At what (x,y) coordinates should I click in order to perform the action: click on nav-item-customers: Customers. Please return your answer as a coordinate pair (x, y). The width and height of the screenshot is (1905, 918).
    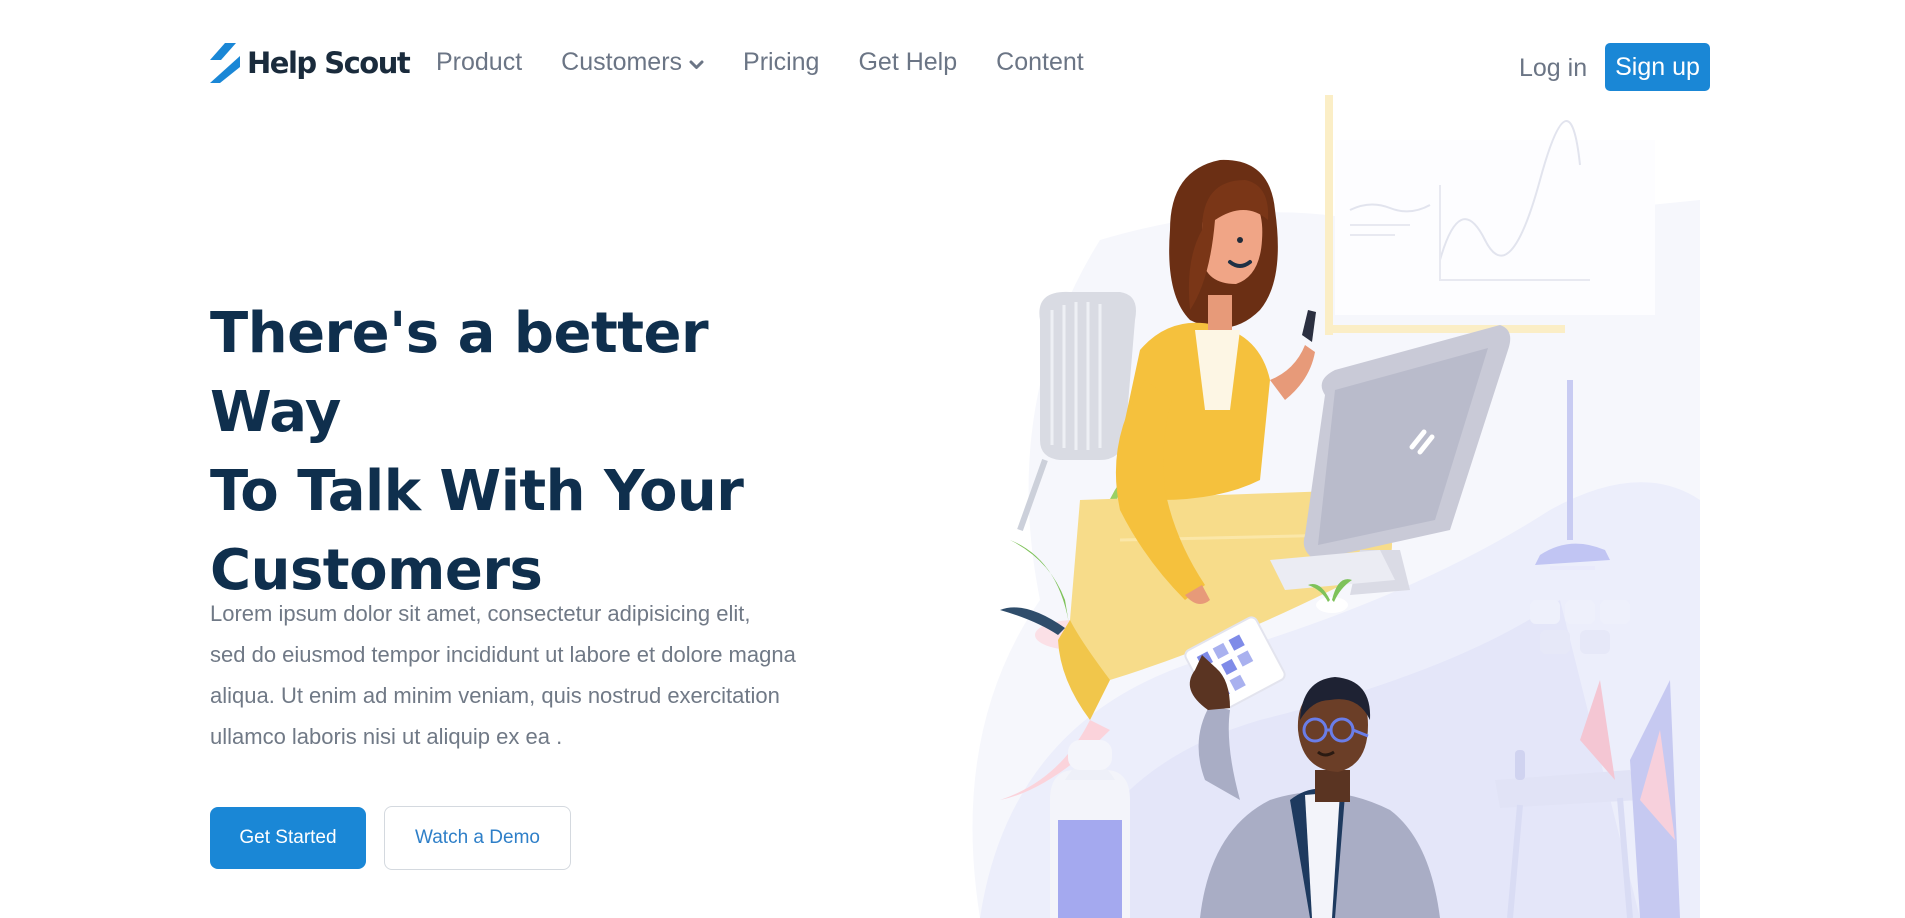
    Looking at the image, I should click on (632, 62).